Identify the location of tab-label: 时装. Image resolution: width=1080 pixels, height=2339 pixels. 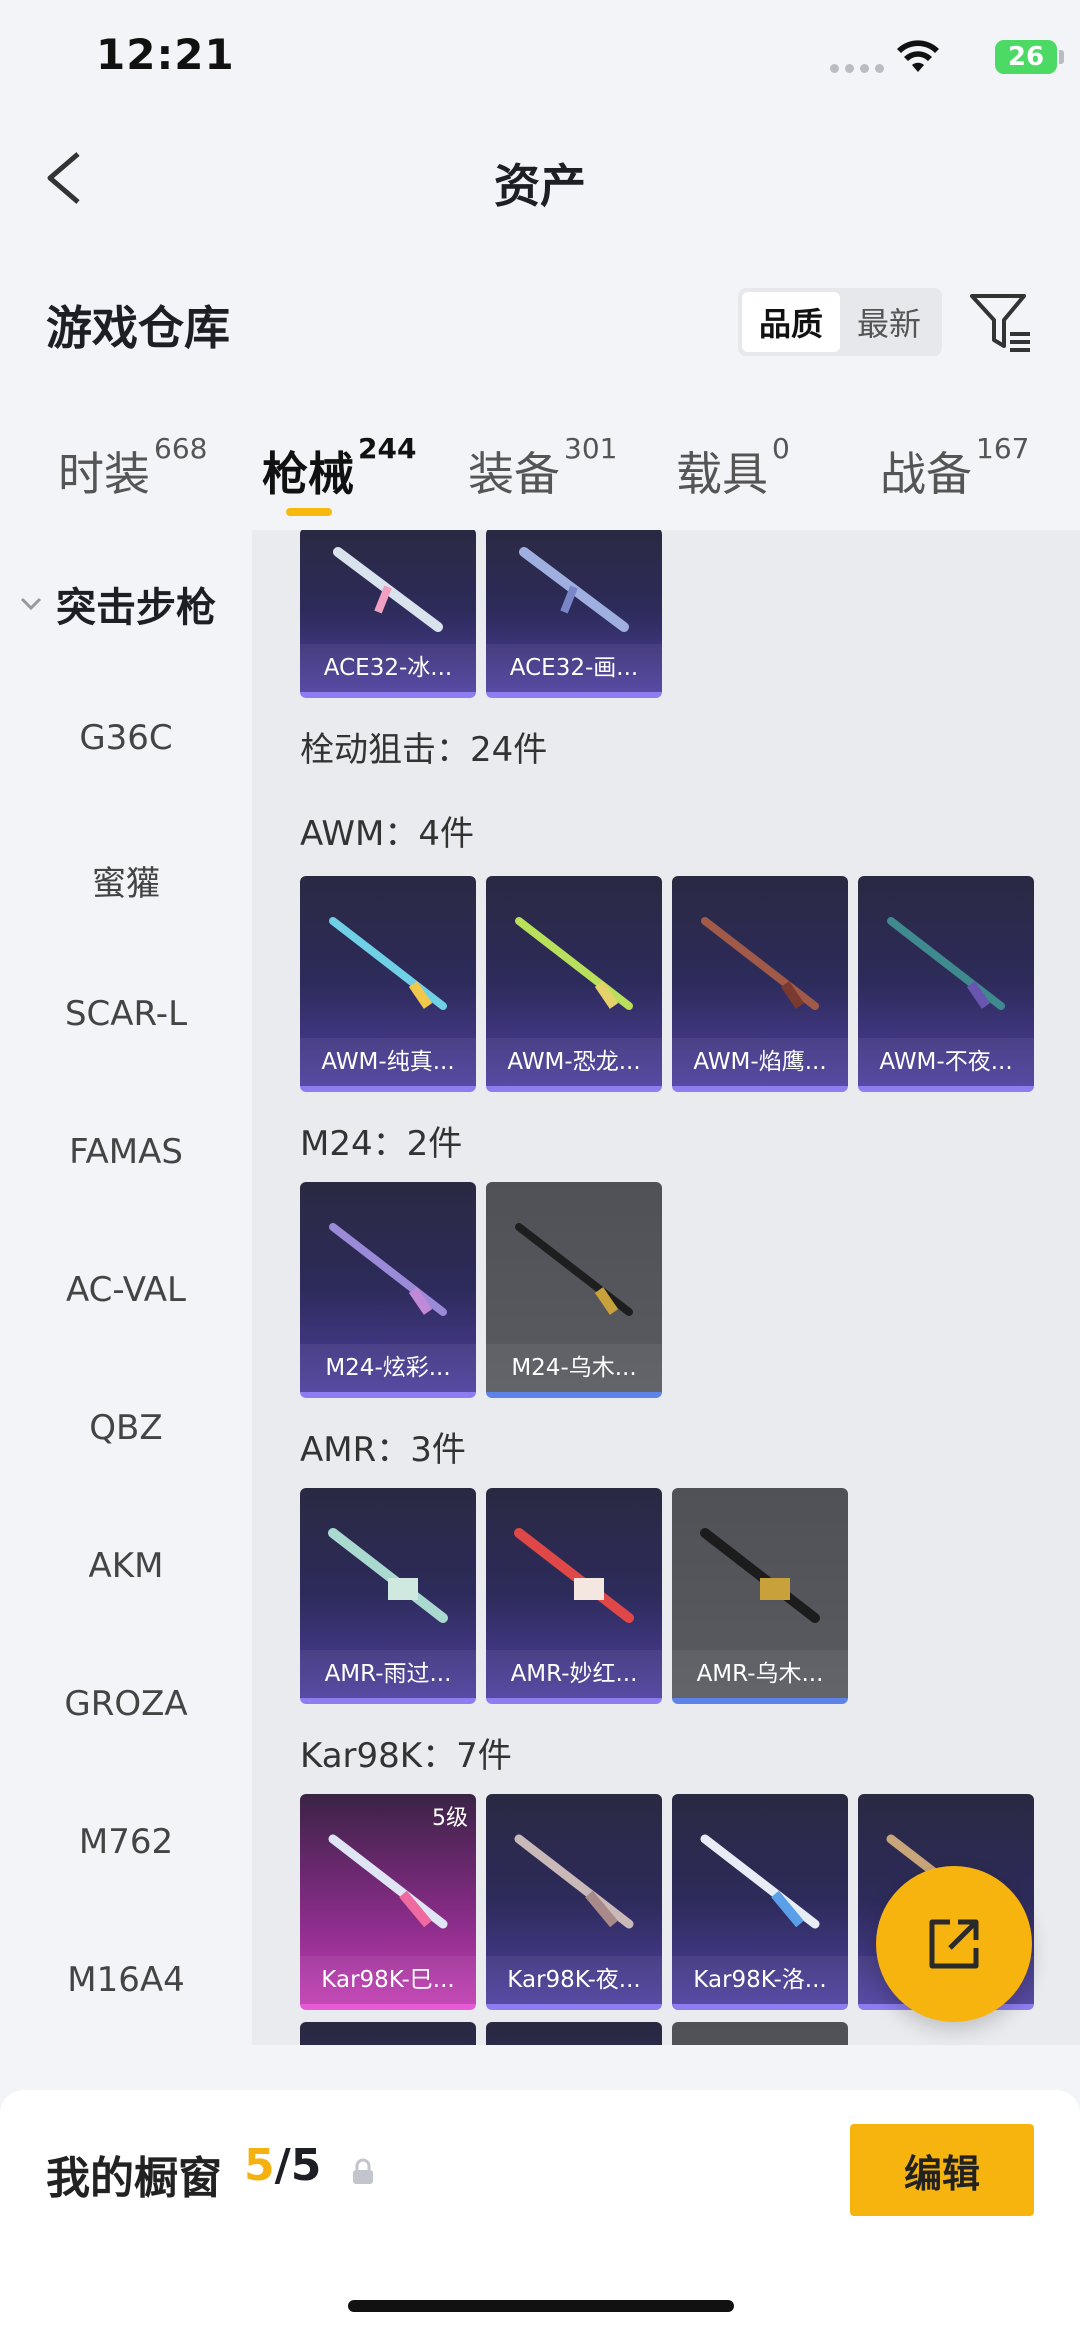
(104, 474).